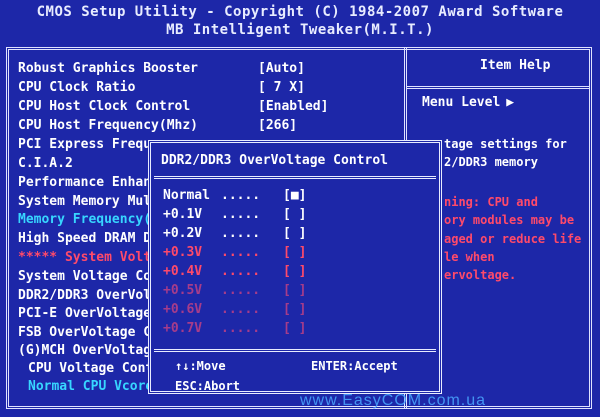 The height and width of the screenshot is (417, 600). Describe the element at coordinates (293, 107) in the screenshot. I see `setting-value-cpu-host-clock-control: [Enabled]` at that location.